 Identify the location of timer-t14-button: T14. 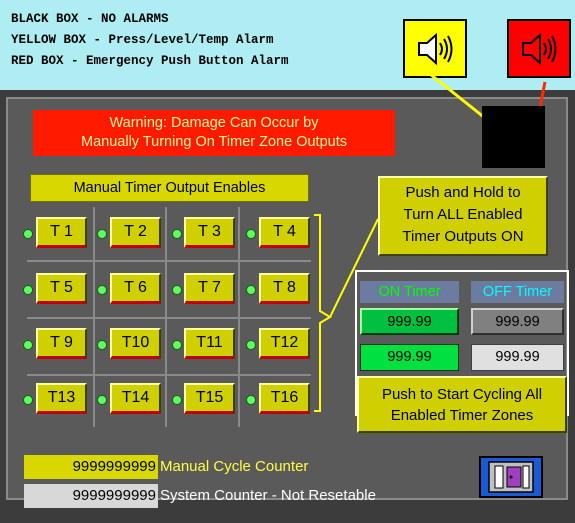
(135, 398).